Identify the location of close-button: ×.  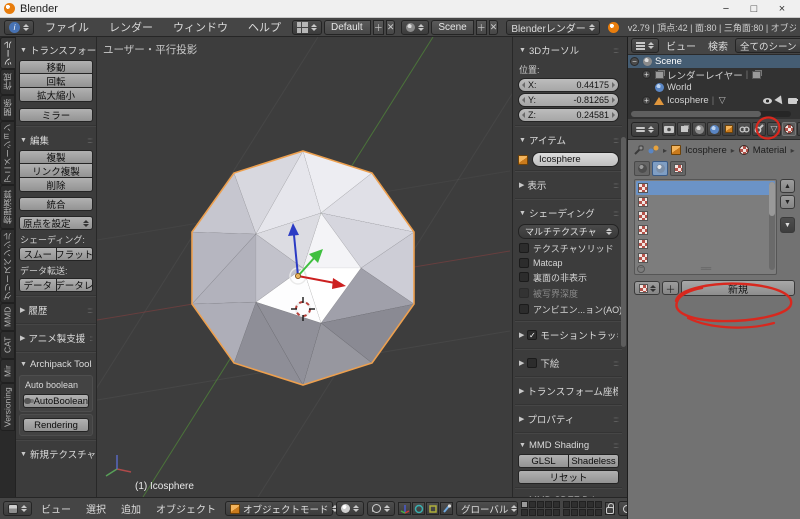
(782, 8).